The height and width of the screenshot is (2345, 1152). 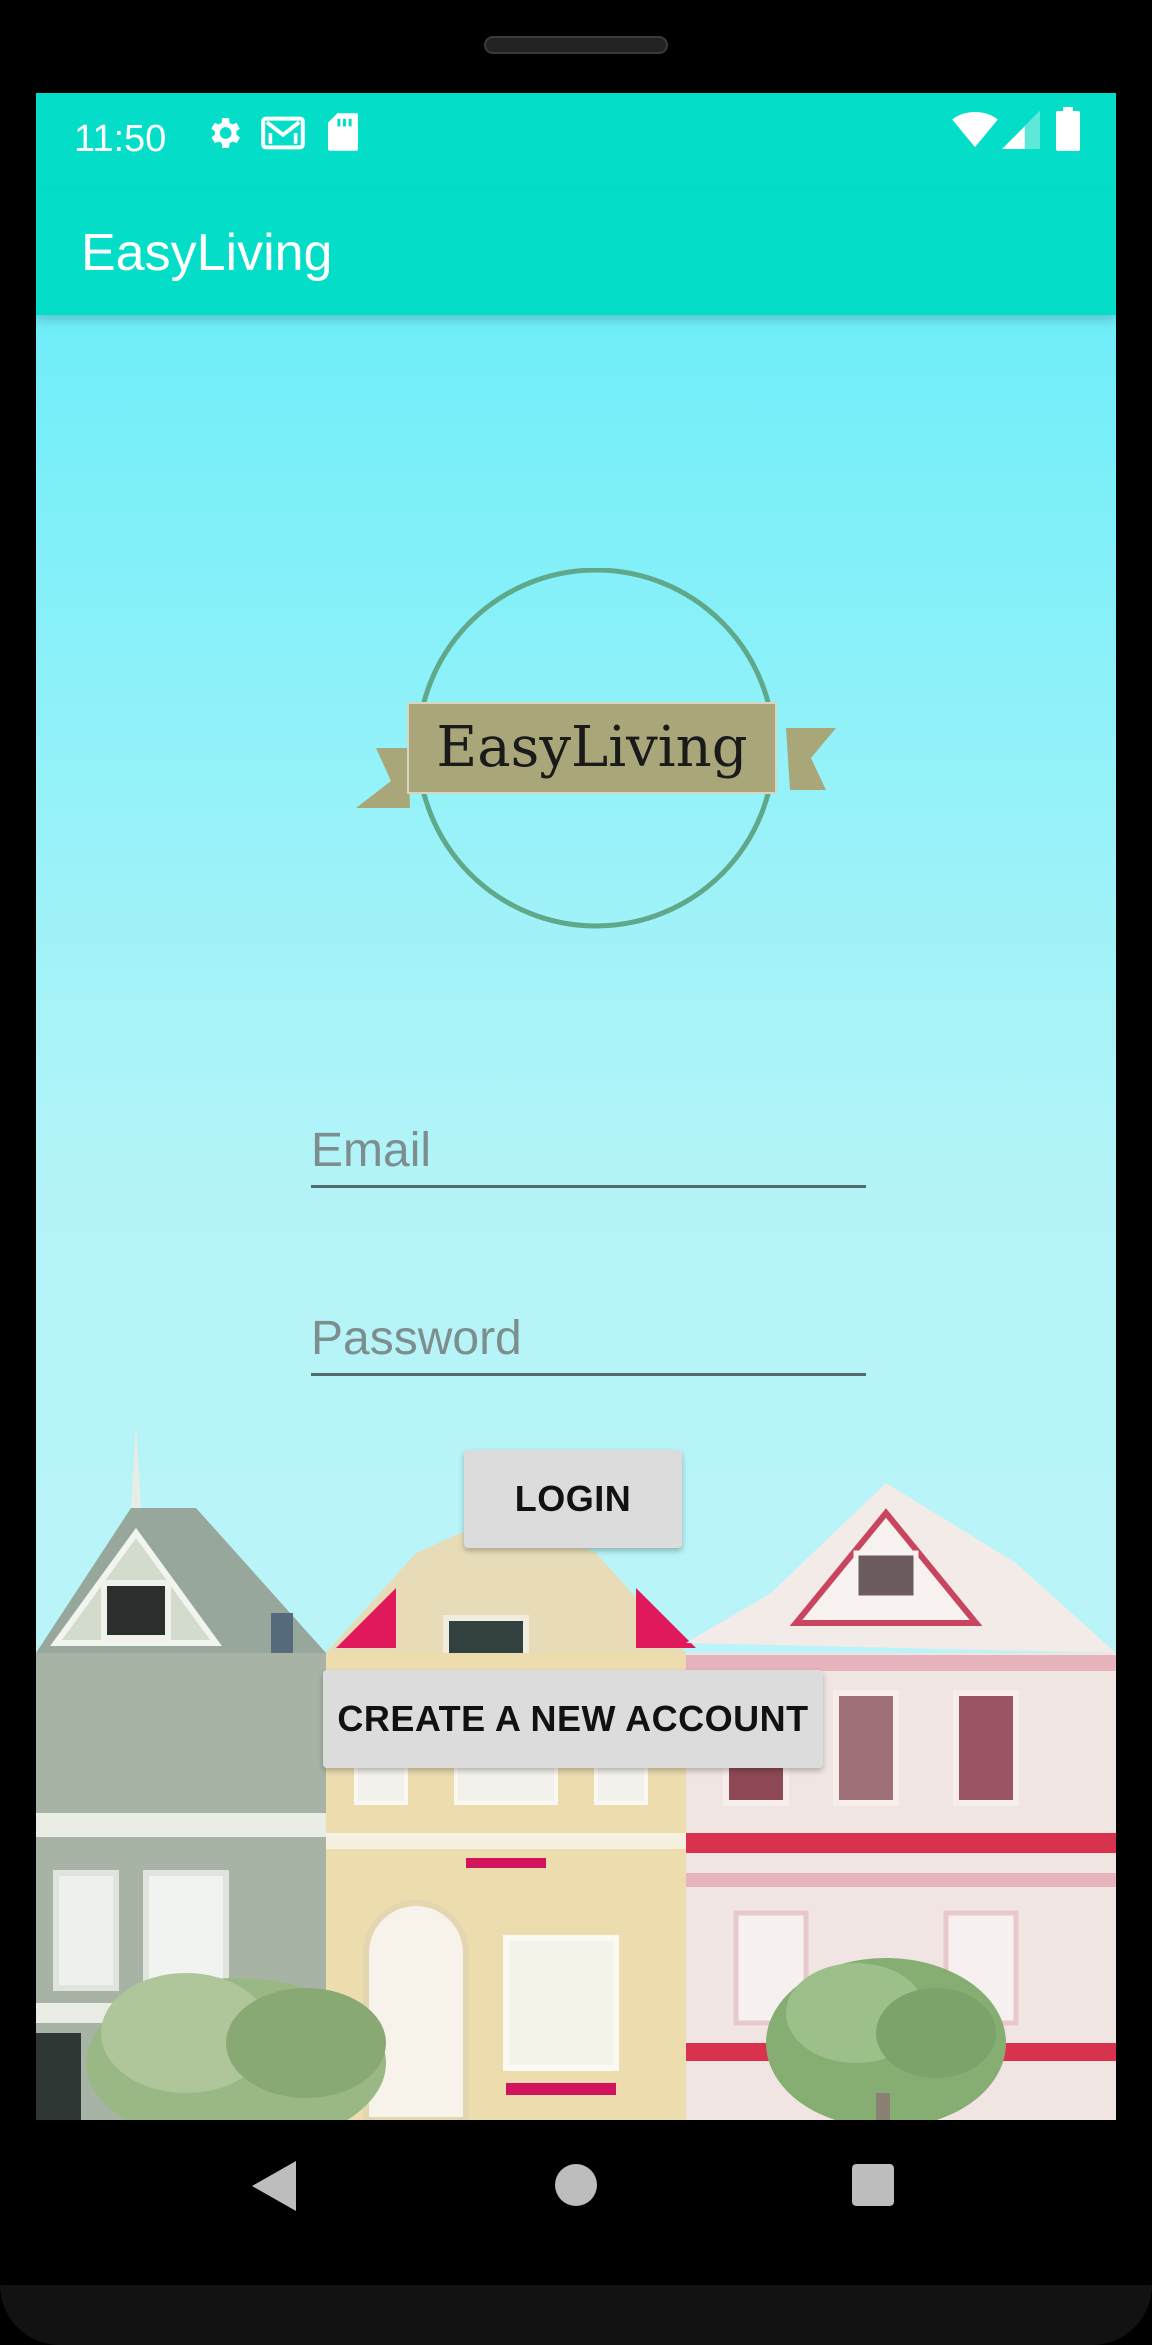 What do you see at coordinates (1068, 131) in the screenshot?
I see `battery-icon` at bounding box center [1068, 131].